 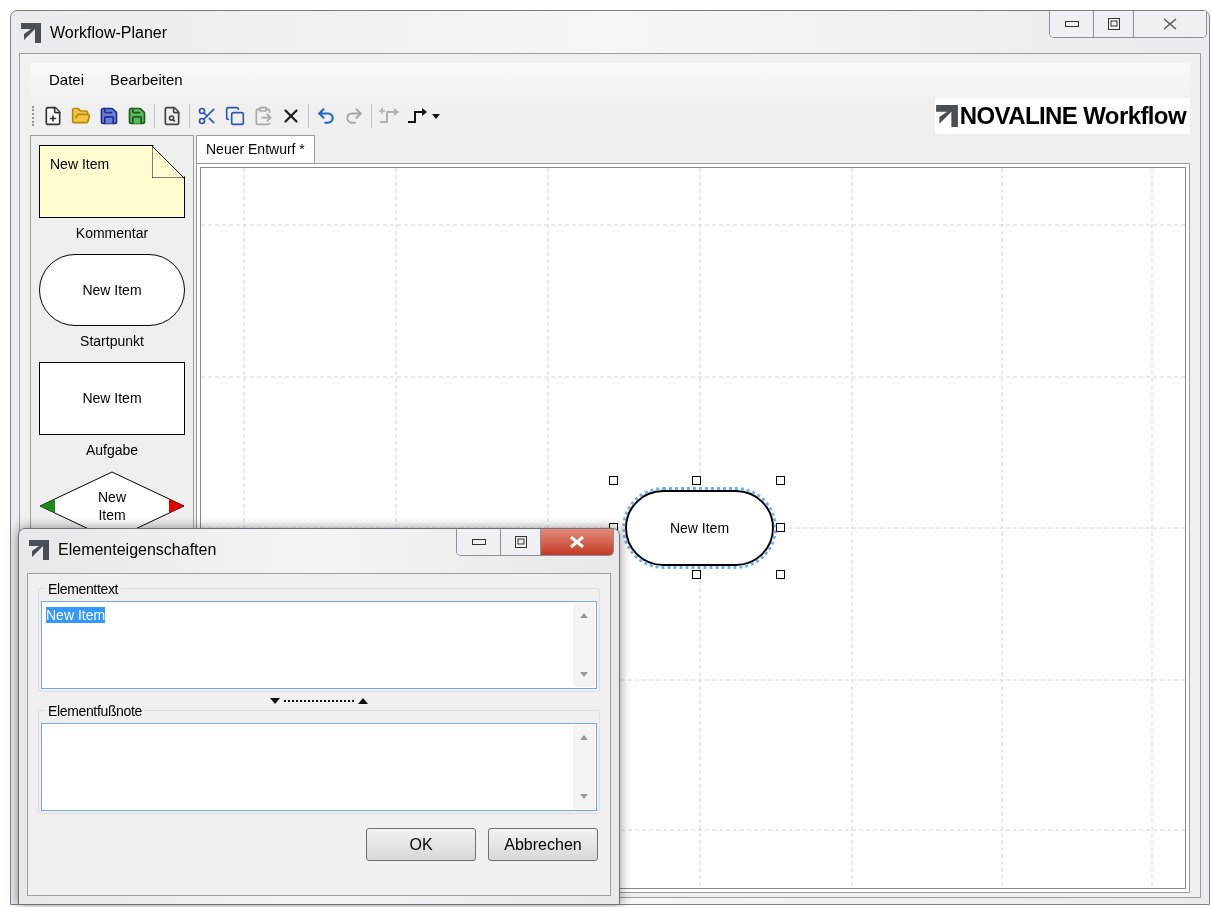 What do you see at coordinates (112, 290) in the screenshot?
I see `start-shape: New Item` at bounding box center [112, 290].